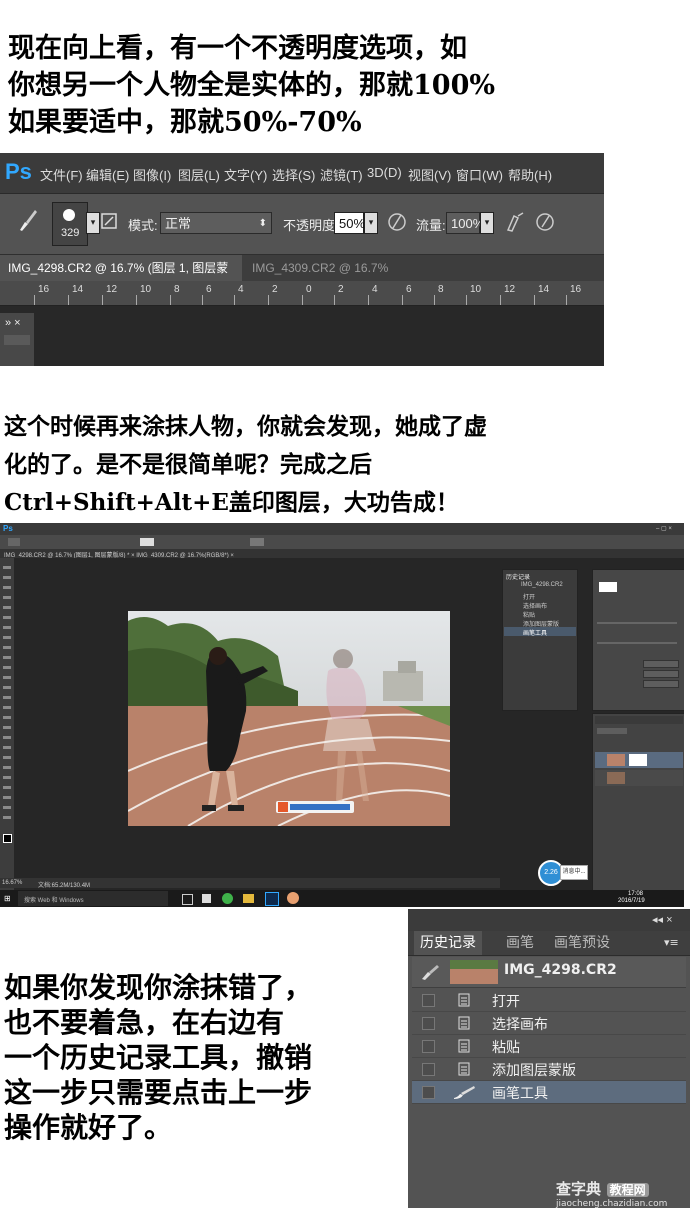  Describe the element at coordinates (384, 172) in the screenshot. I see `menu-3d: 3D(D)` at that location.